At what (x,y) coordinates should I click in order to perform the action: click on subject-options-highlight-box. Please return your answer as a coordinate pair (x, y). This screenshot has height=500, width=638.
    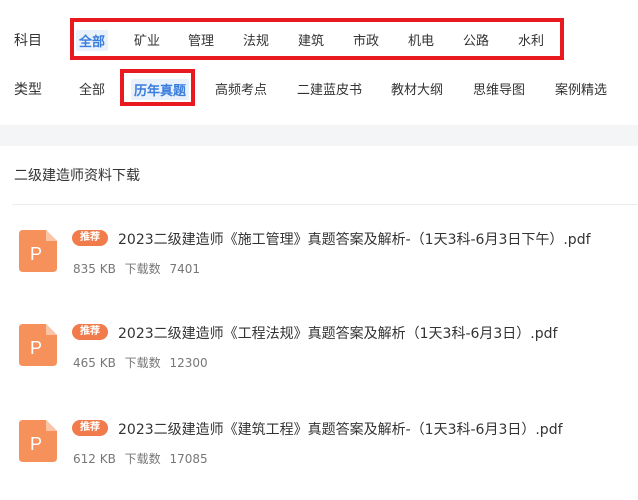
    Looking at the image, I should click on (317, 39).